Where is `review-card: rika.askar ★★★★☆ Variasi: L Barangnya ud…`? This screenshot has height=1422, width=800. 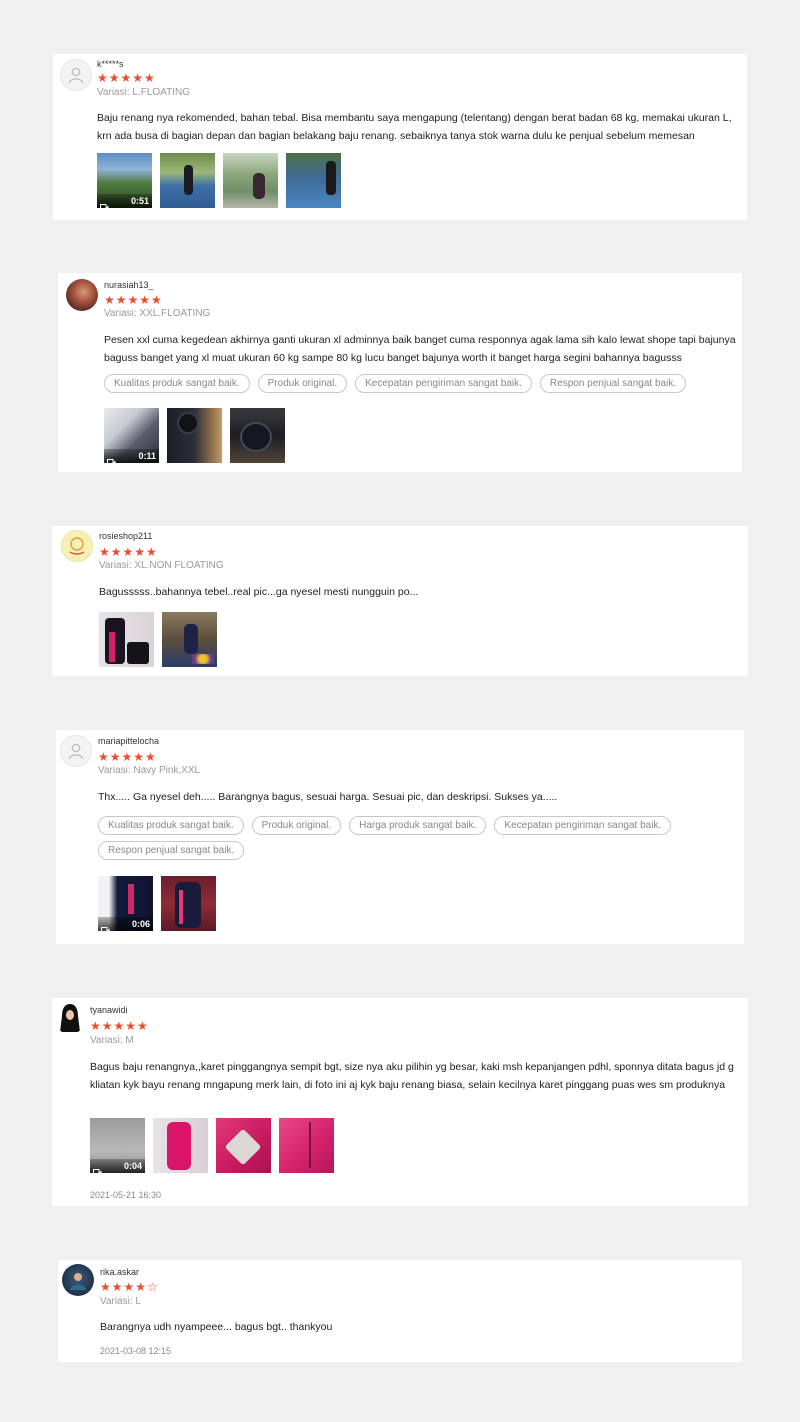
review-card: rika.askar ★★★★☆ Variasi: L Barangnya ud… is located at coordinates (400, 1311).